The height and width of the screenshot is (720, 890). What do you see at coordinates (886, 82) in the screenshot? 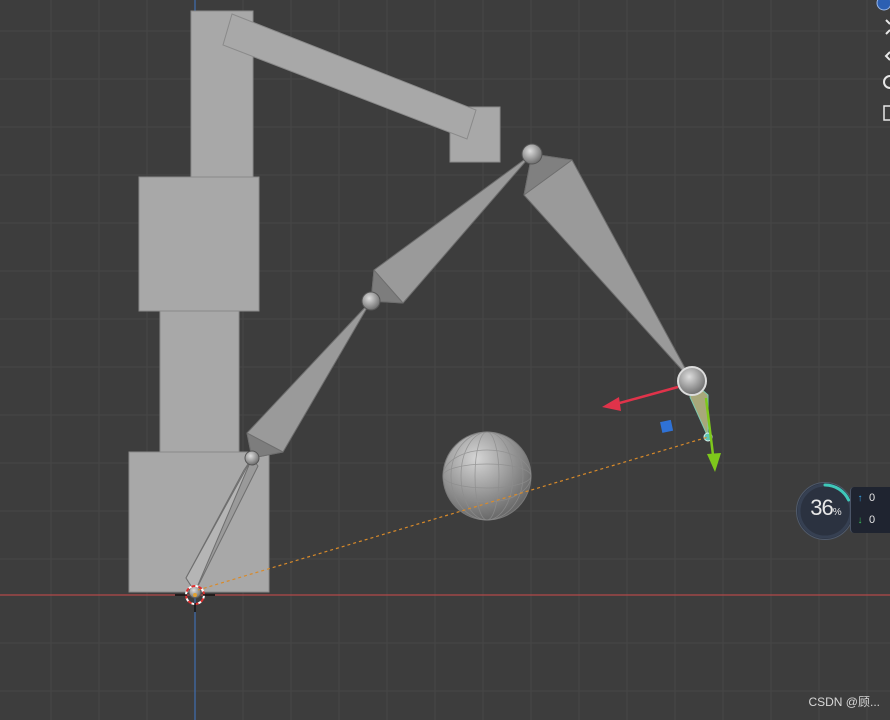
I see `toolbar-hand-icon` at bounding box center [886, 82].